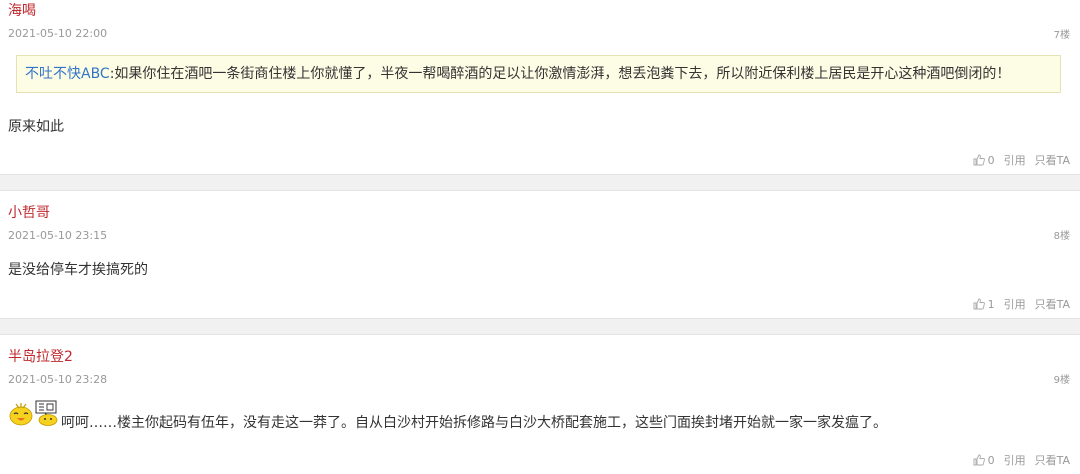 This screenshot has width=1080, height=474. What do you see at coordinates (36, 127) in the screenshot?
I see `post-content: 原来如此` at bounding box center [36, 127].